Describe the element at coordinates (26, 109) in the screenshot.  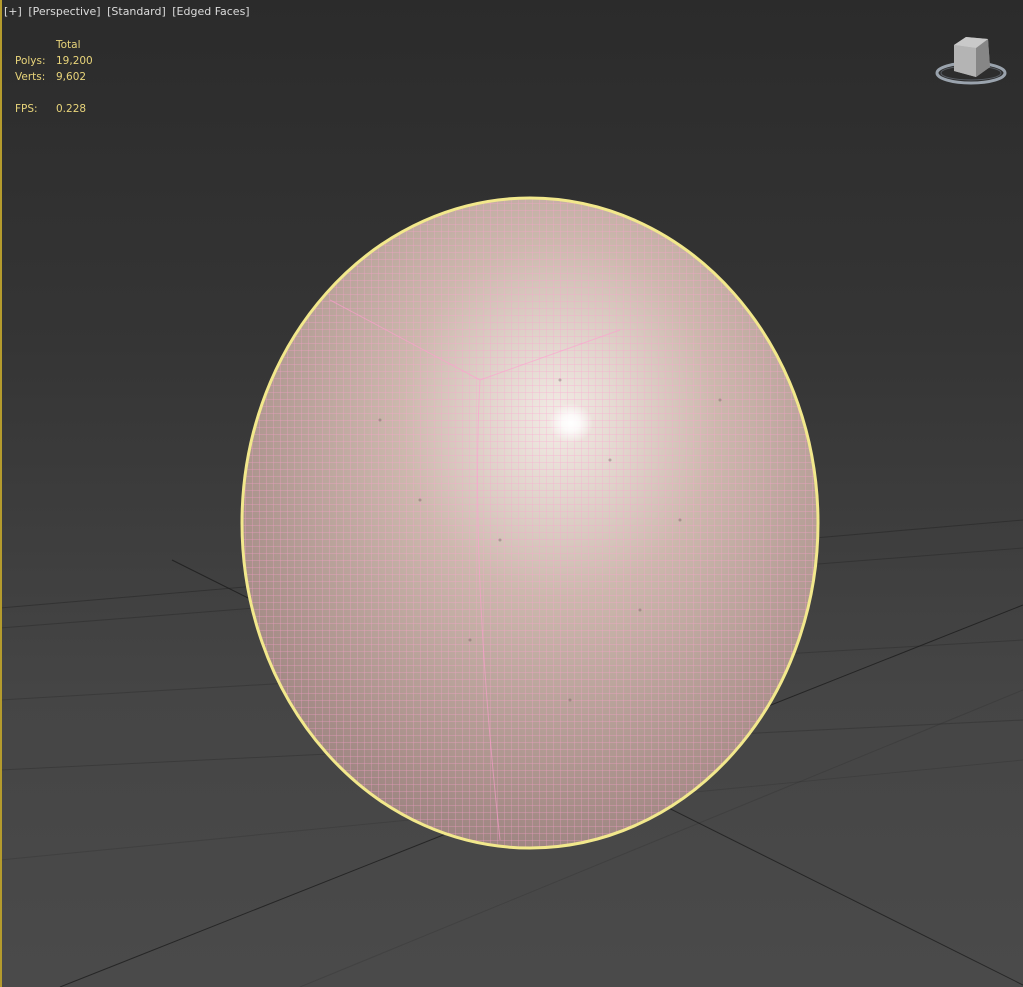
I see `fps-label: FPS:` at that location.